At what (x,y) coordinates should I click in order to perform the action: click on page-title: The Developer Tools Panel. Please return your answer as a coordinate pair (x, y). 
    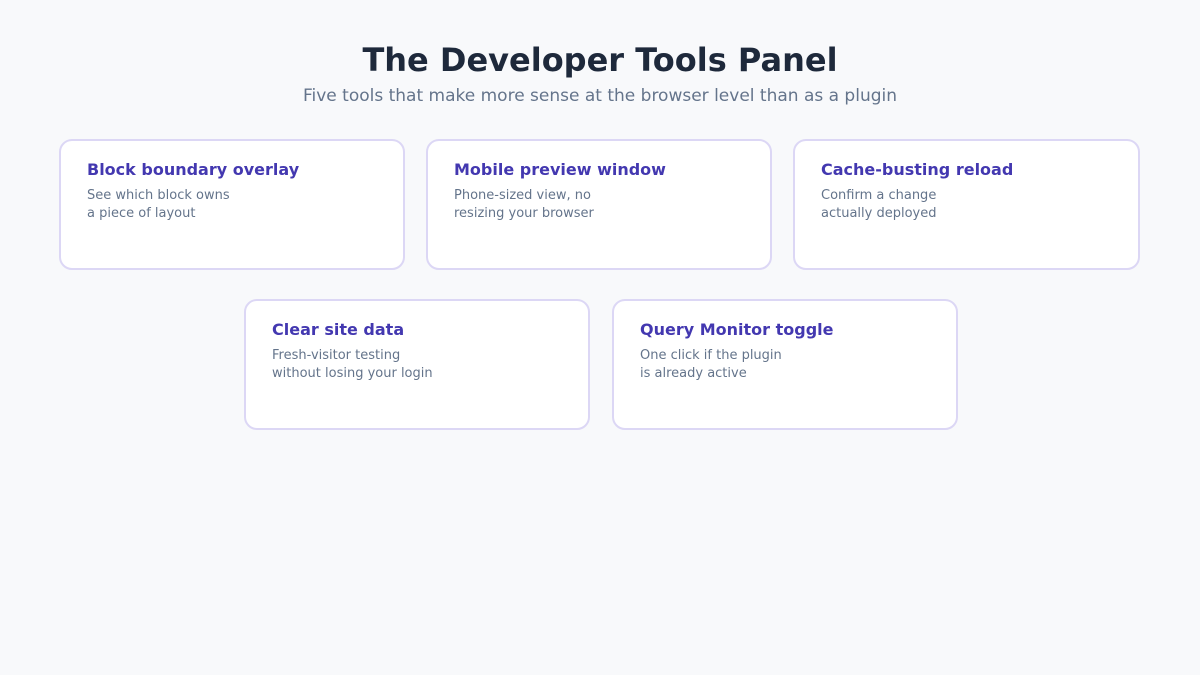
    Looking at the image, I should click on (600, 60).